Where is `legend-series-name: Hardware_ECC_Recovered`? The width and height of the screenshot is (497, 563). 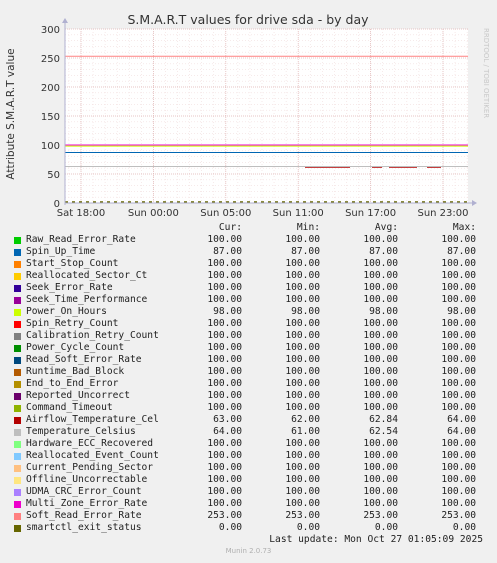 legend-series-name: Hardware_ECC_Recovered is located at coordinates (90, 443).